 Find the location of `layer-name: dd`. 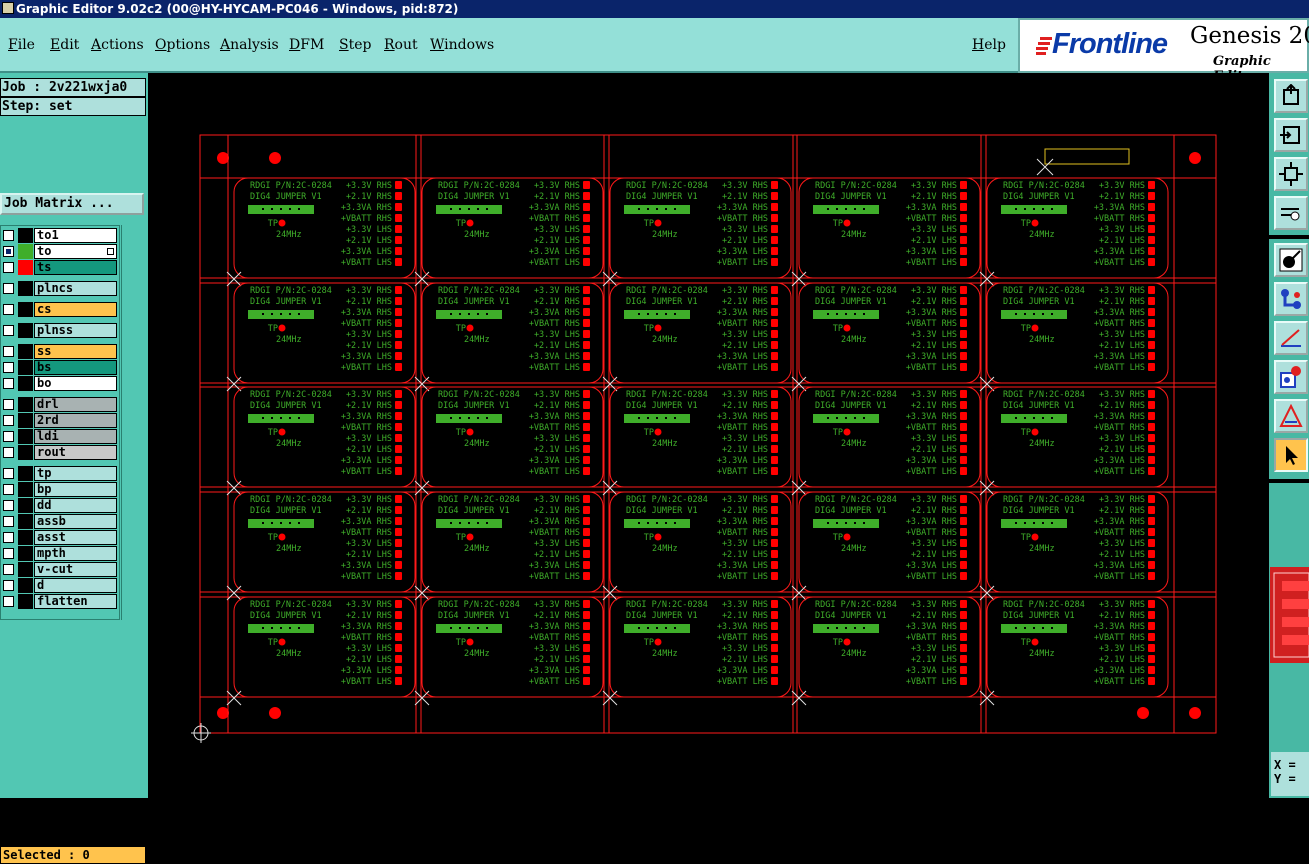

layer-name: dd is located at coordinates (75, 505).